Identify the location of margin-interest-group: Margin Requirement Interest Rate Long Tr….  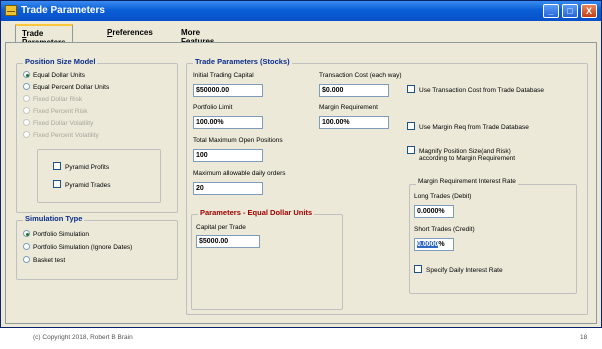
(493, 236).